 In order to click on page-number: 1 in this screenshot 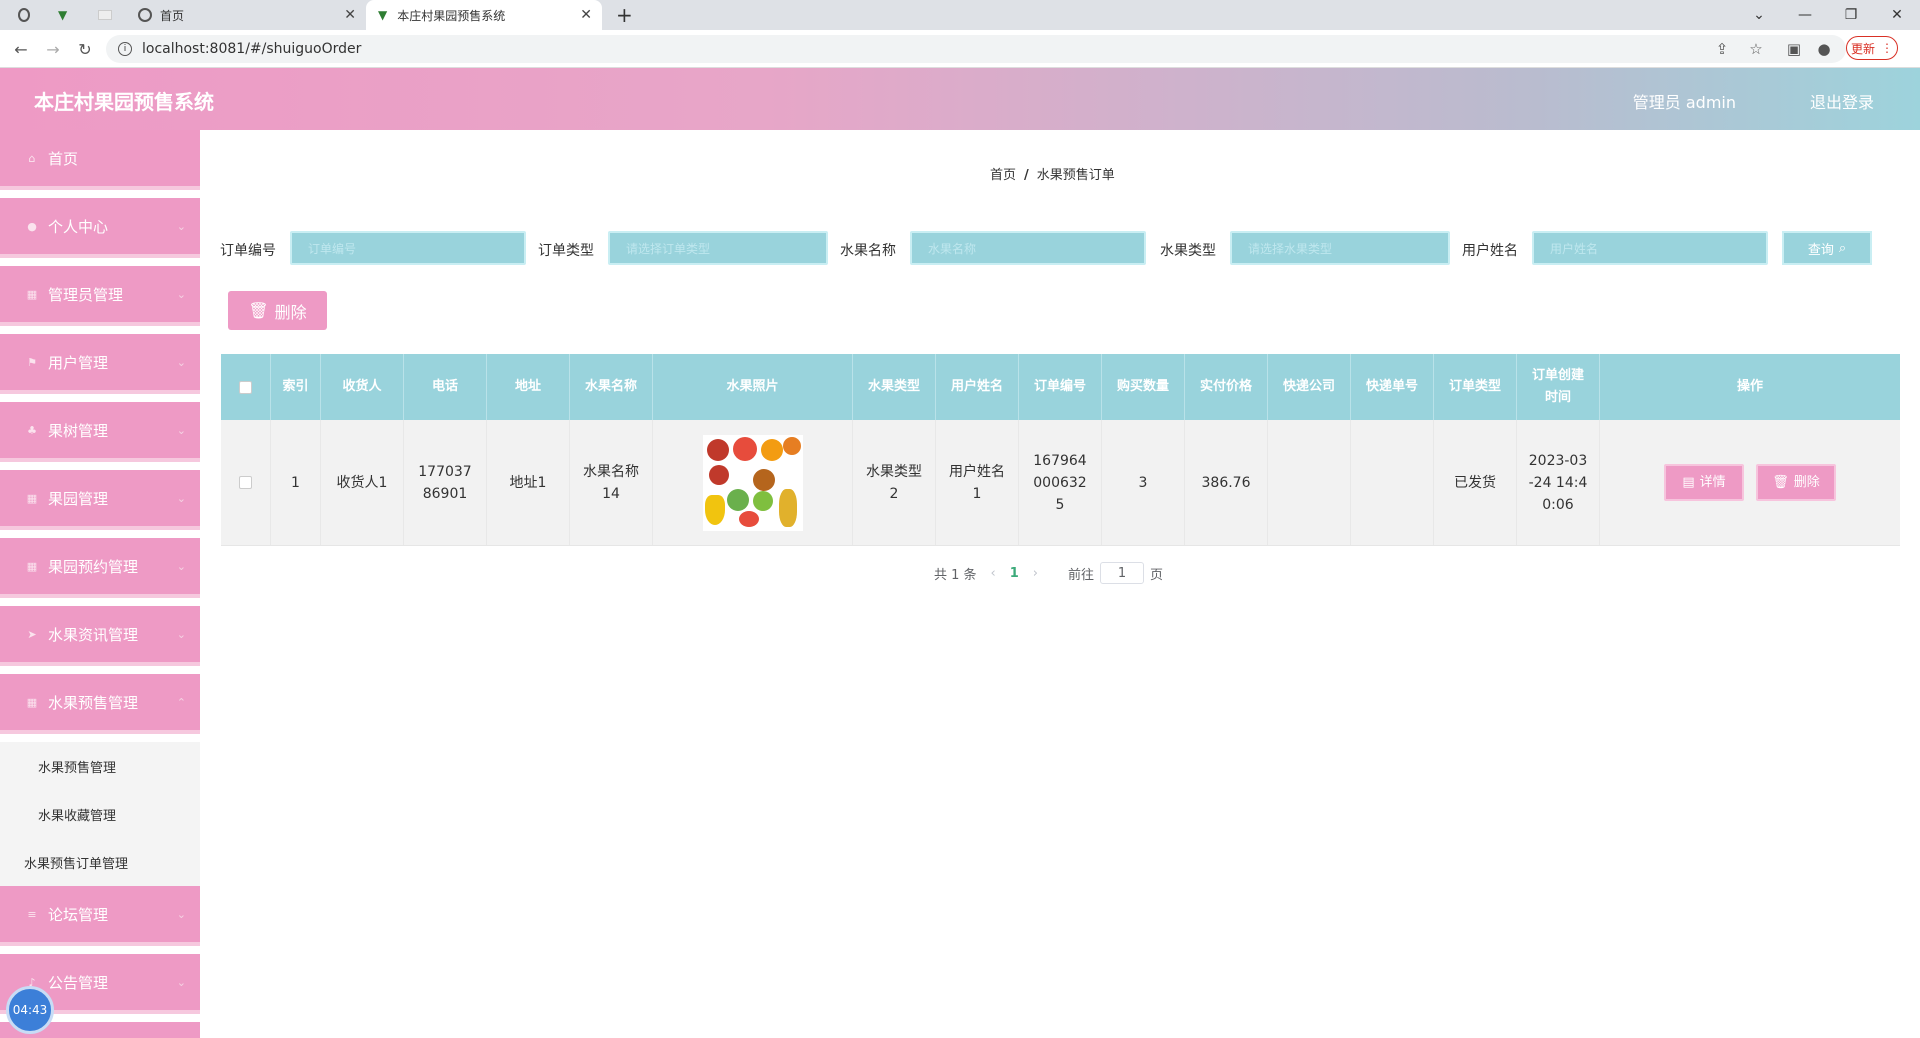, I will do `click(1014, 573)`.